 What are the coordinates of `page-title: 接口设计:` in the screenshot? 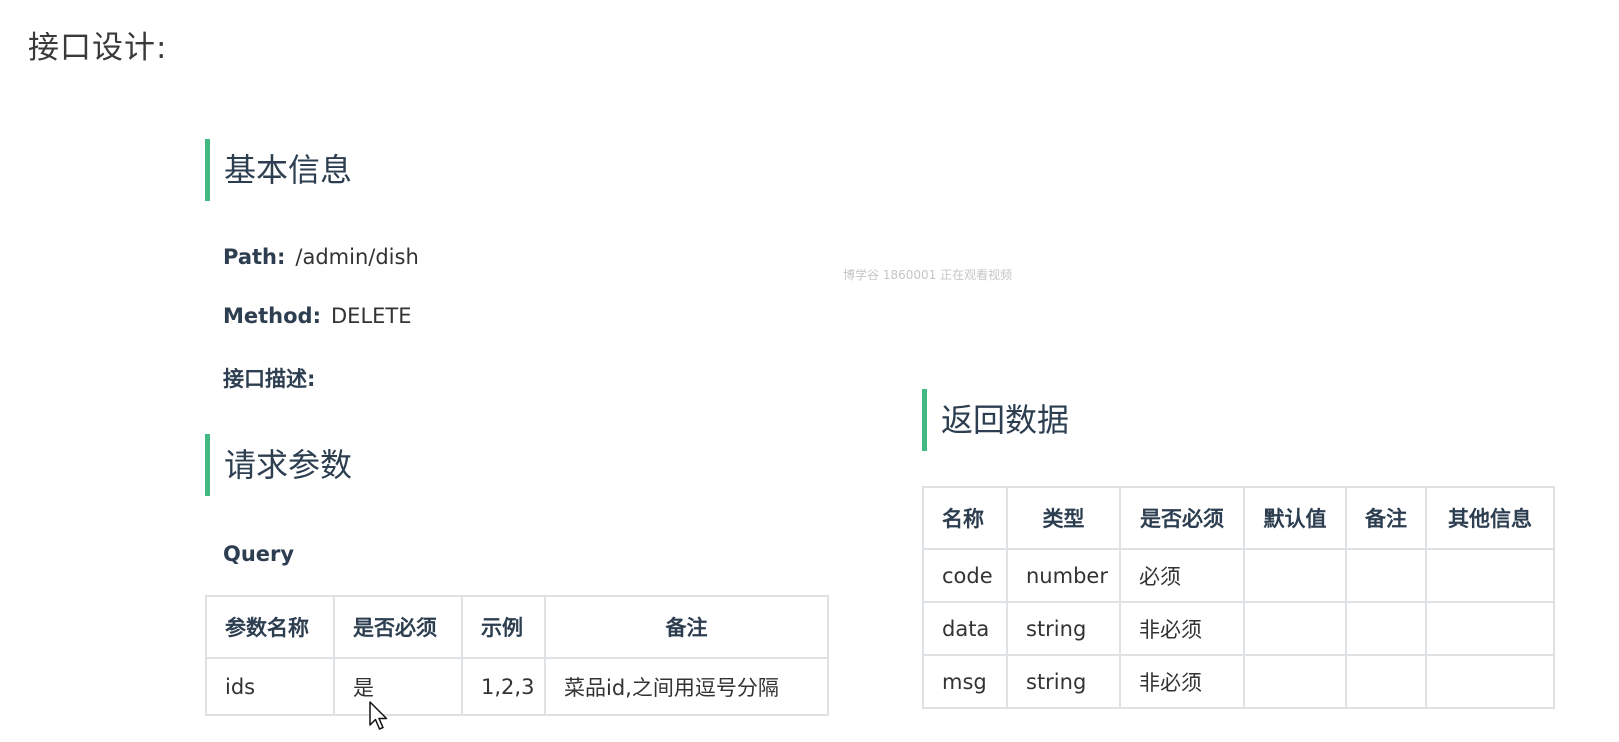 It's located at (98, 48).